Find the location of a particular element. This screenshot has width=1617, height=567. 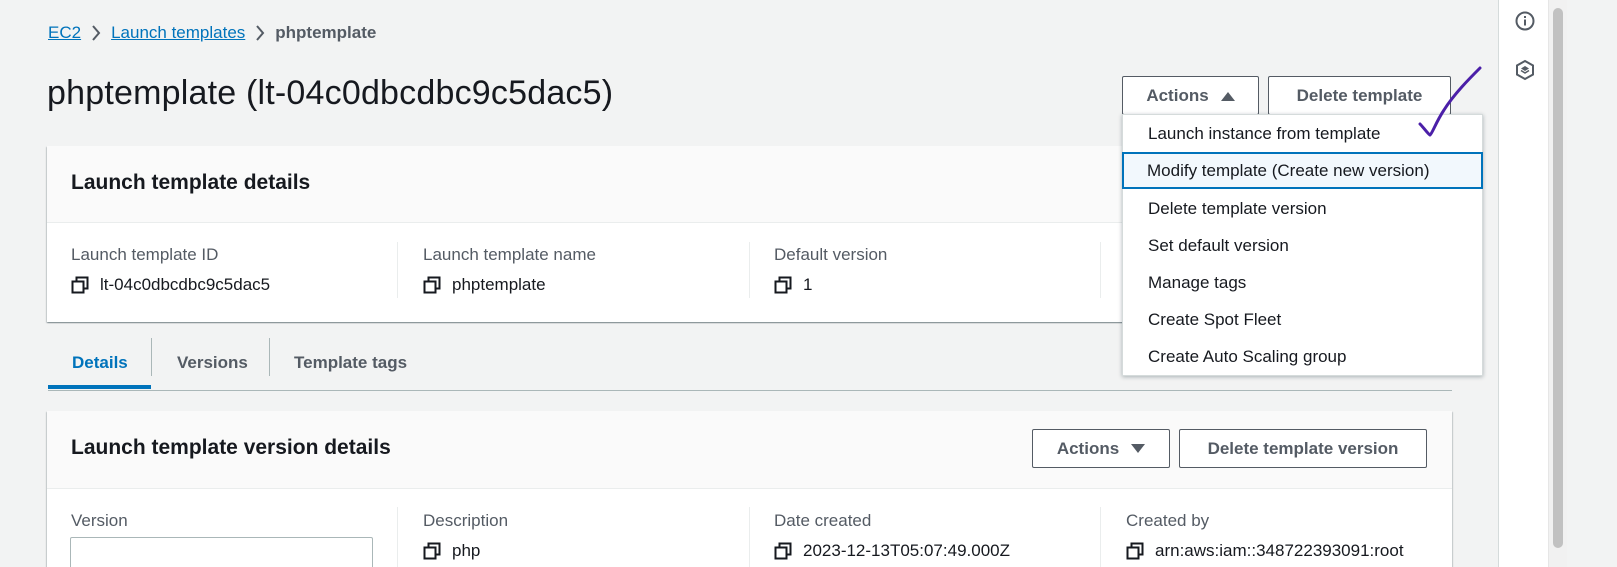

active-tab-indicator is located at coordinates (99, 387).